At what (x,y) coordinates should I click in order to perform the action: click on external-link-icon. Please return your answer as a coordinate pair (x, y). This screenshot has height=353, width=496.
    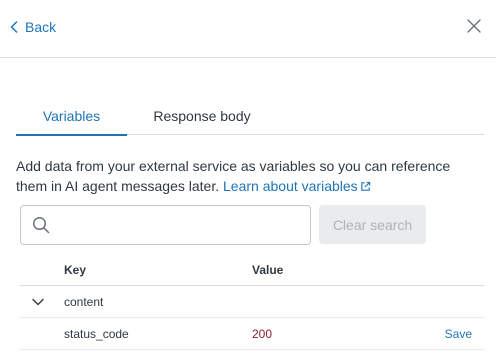
    Looking at the image, I should click on (365, 186).